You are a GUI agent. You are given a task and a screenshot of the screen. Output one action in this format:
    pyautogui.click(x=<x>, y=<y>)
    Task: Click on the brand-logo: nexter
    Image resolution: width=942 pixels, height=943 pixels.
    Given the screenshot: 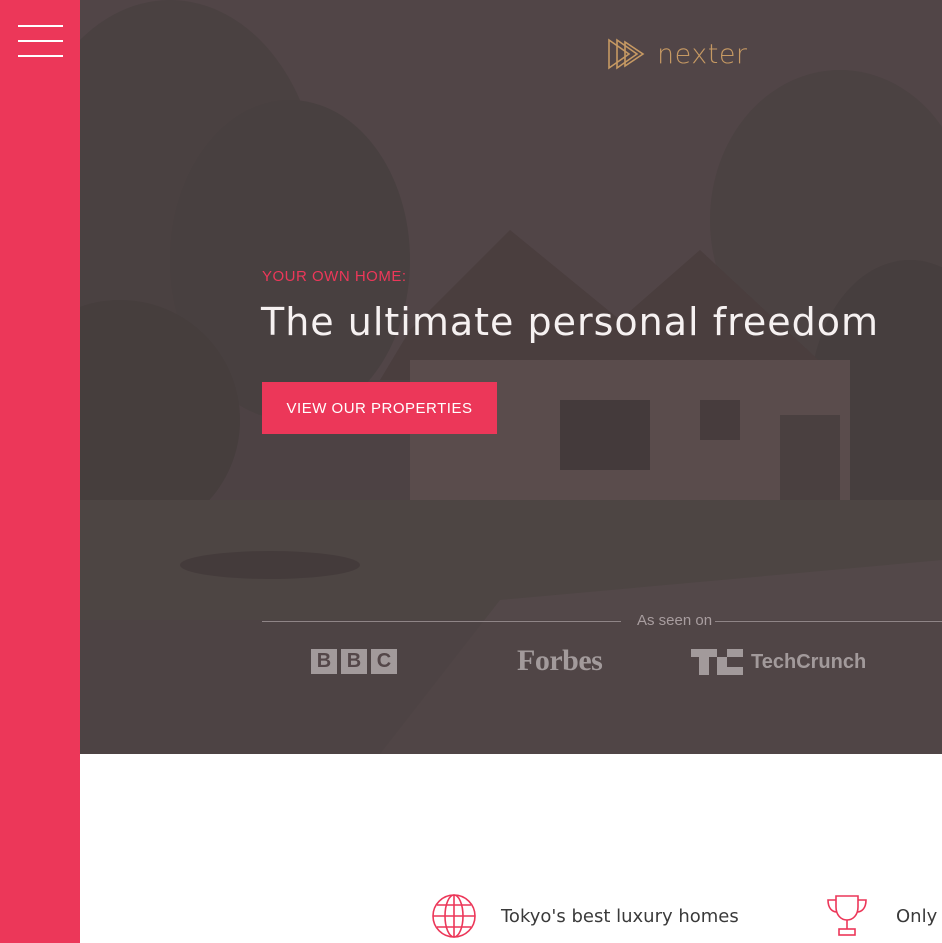 What is the action you would take?
    pyautogui.click(x=677, y=54)
    